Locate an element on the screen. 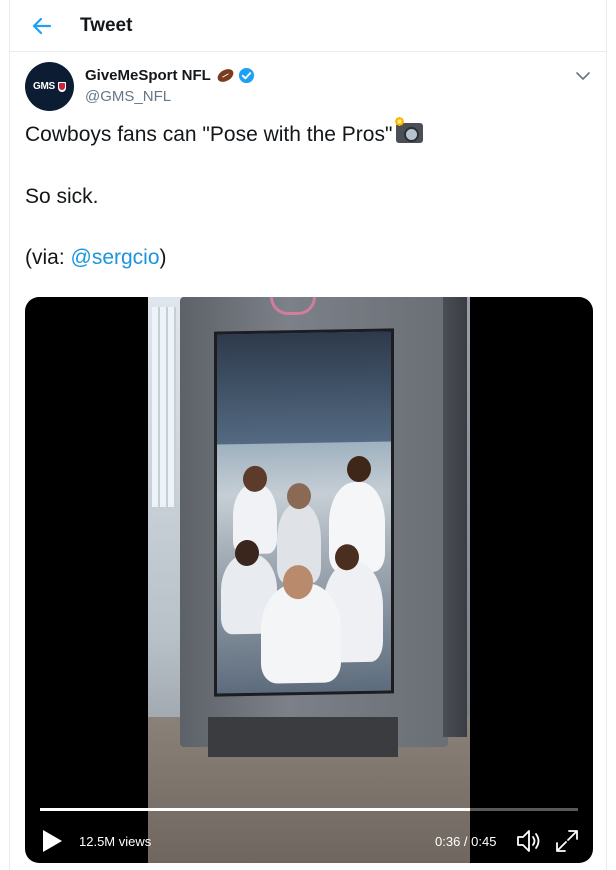 The image size is (616, 870). video-controls: 12.5M views 0:36 / 0:45 is located at coordinates (309, 842).